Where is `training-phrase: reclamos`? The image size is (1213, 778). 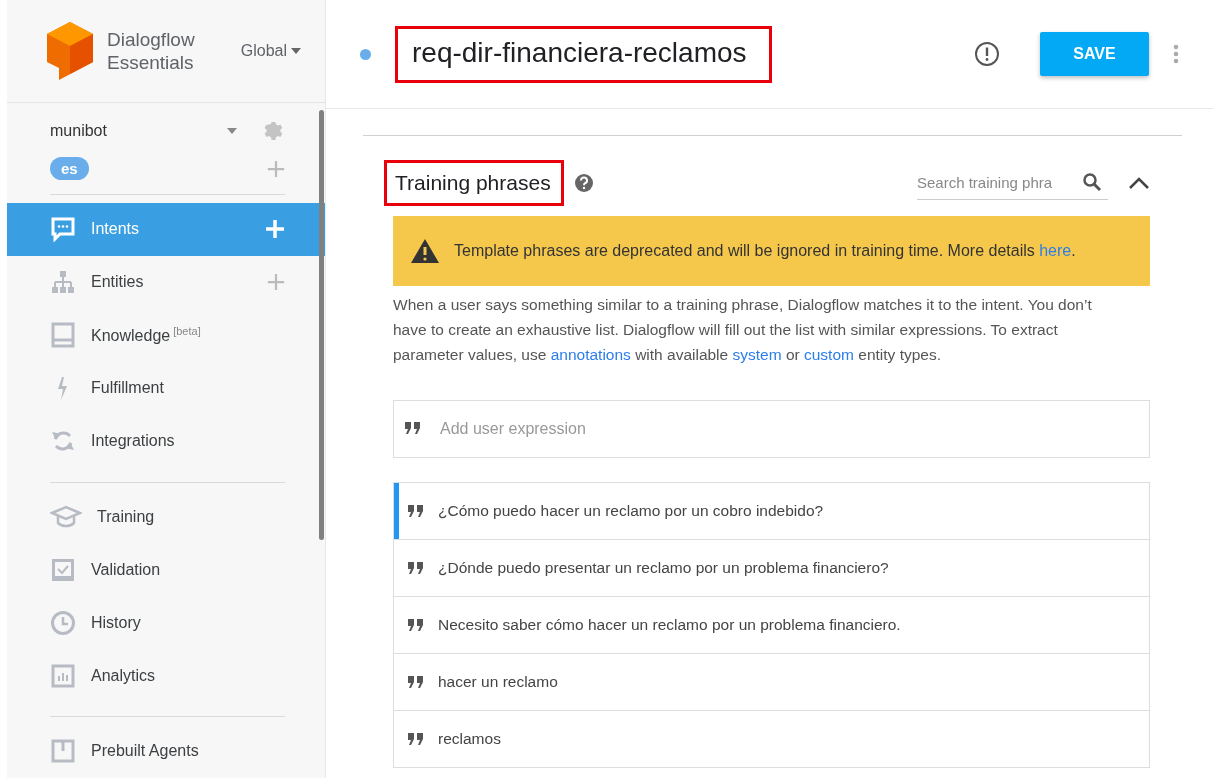 training-phrase: reclamos is located at coordinates (771, 739).